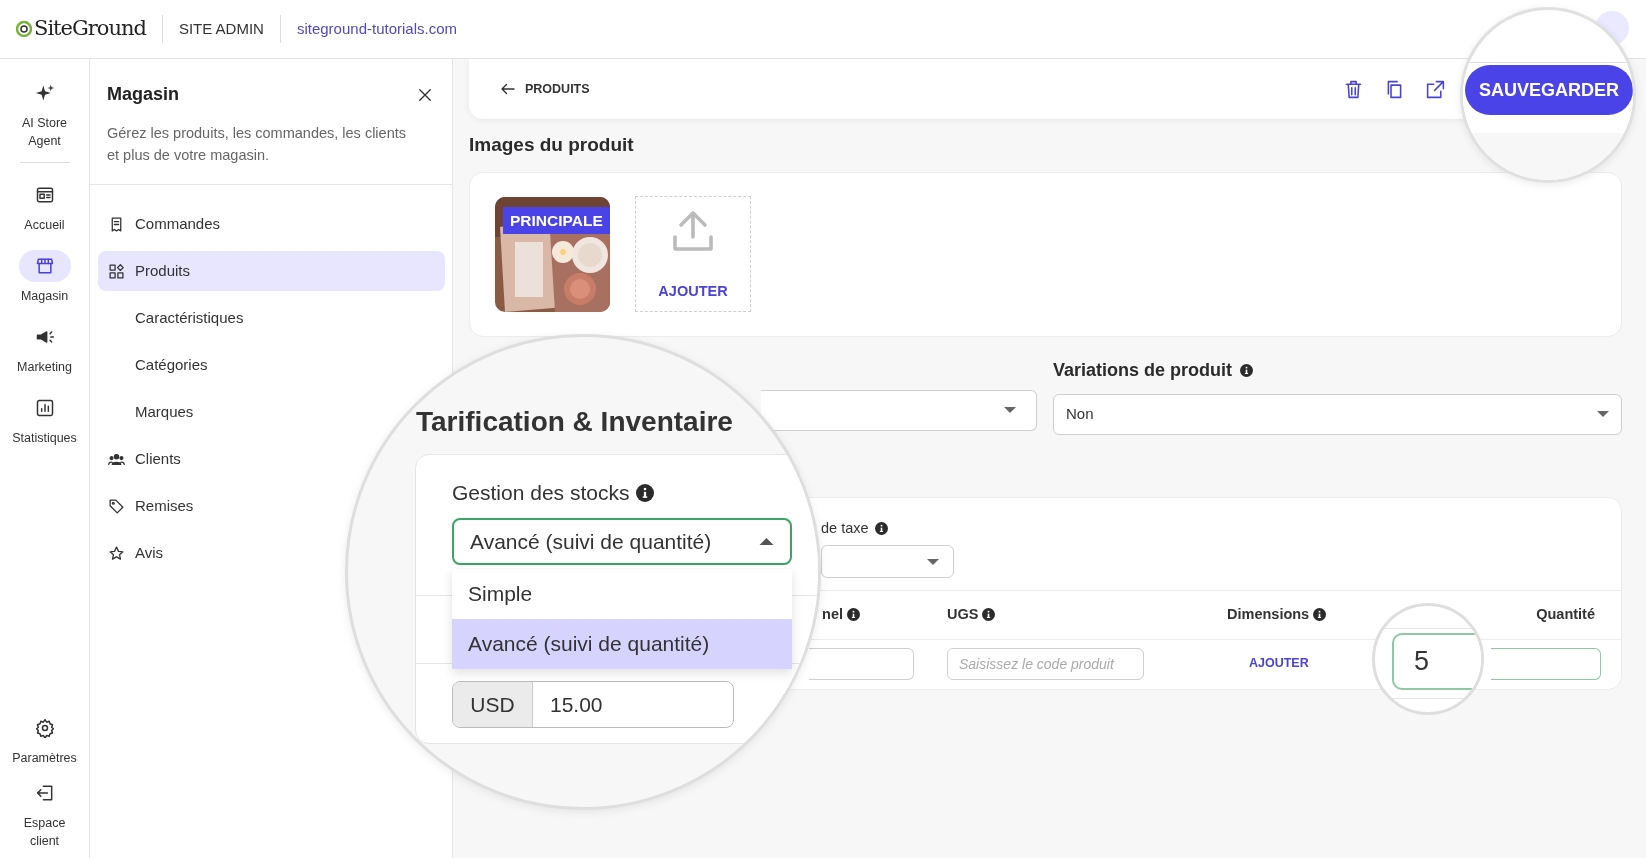 Image resolution: width=1646 pixels, height=858 pixels. Describe the element at coordinates (963, 614) in the screenshot. I see `column-header: UGS` at that location.